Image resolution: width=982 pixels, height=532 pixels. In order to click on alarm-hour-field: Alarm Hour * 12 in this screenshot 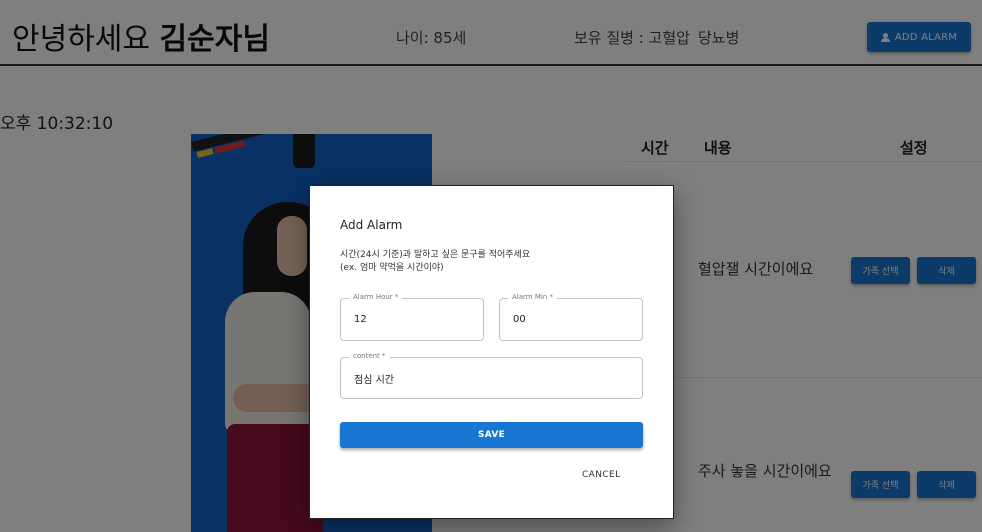, I will do `click(412, 317)`.